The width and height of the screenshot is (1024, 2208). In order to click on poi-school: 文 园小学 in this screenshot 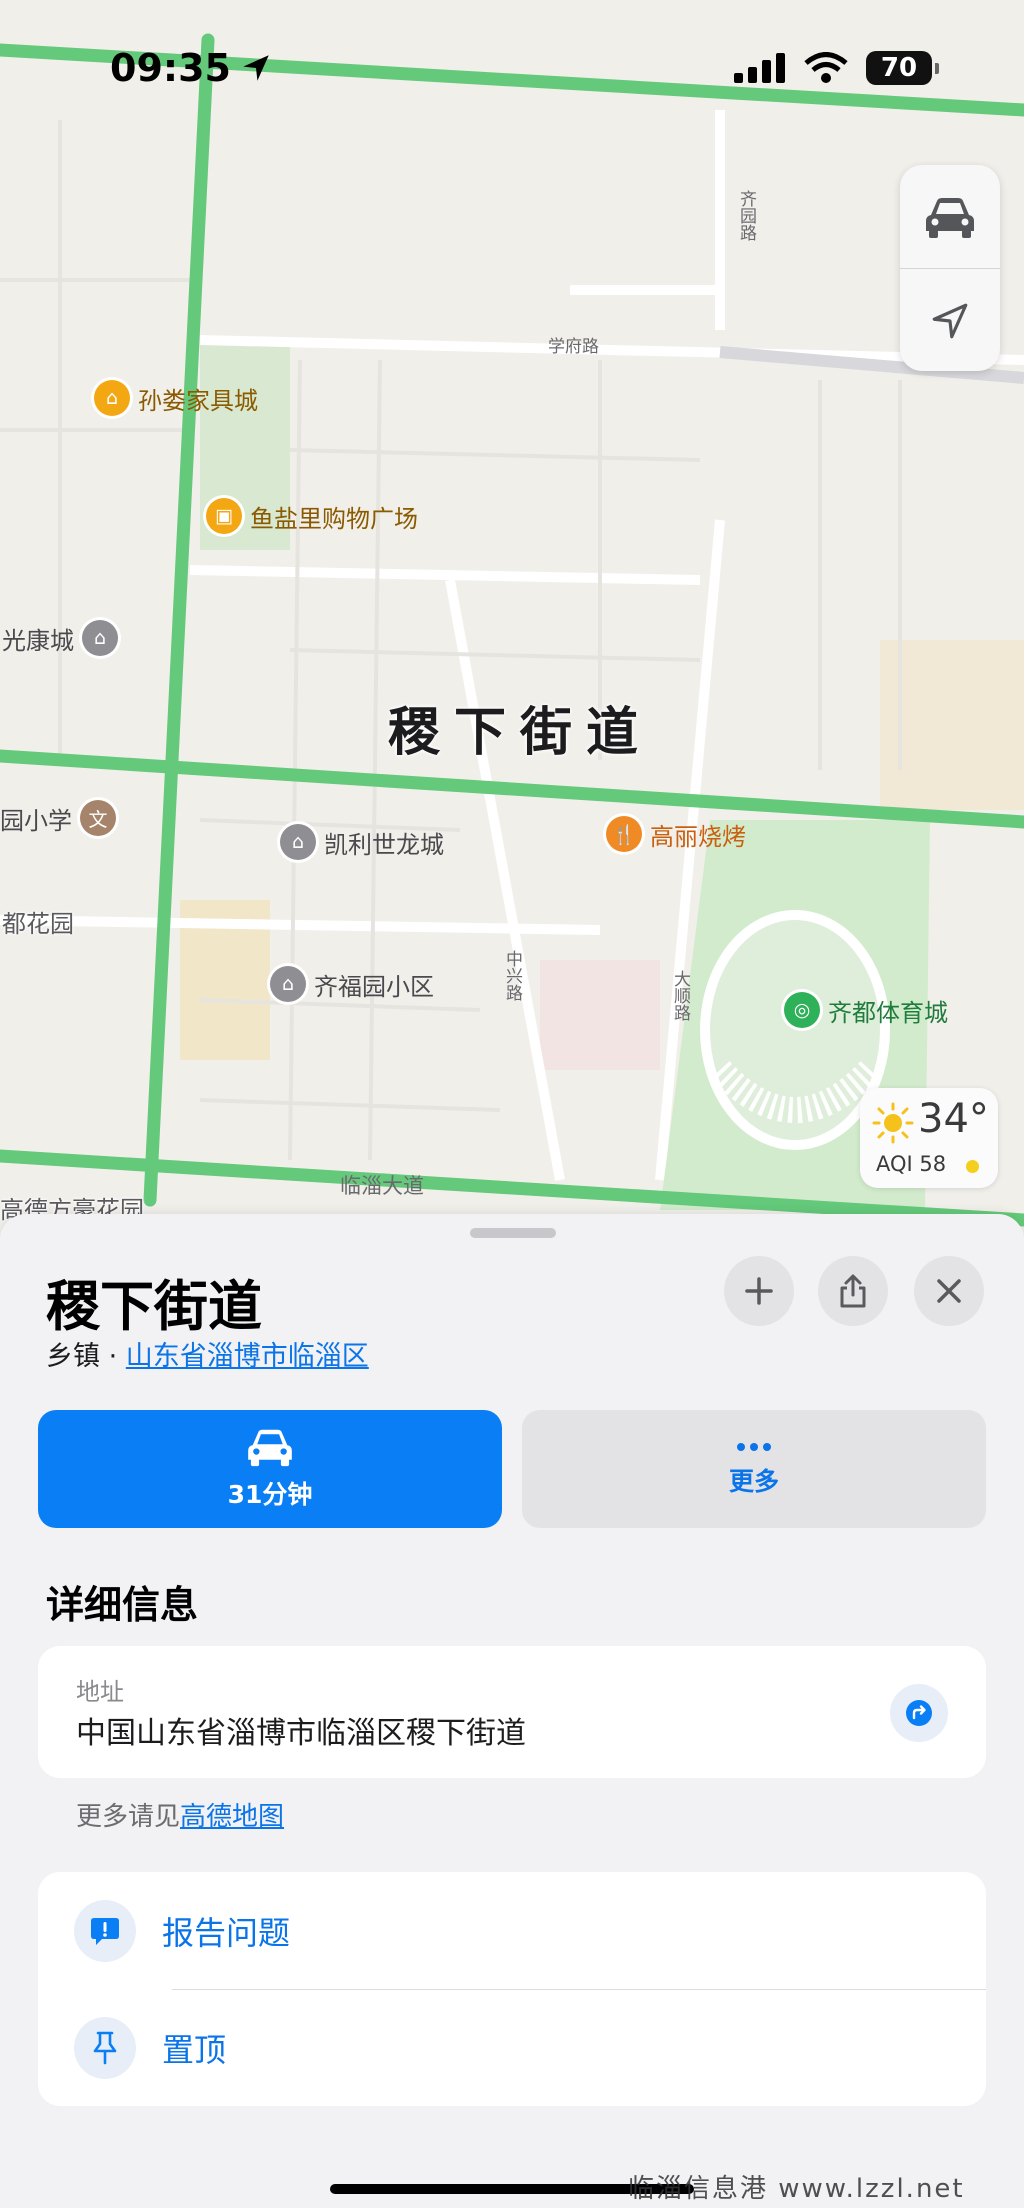, I will do `click(58, 818)`.